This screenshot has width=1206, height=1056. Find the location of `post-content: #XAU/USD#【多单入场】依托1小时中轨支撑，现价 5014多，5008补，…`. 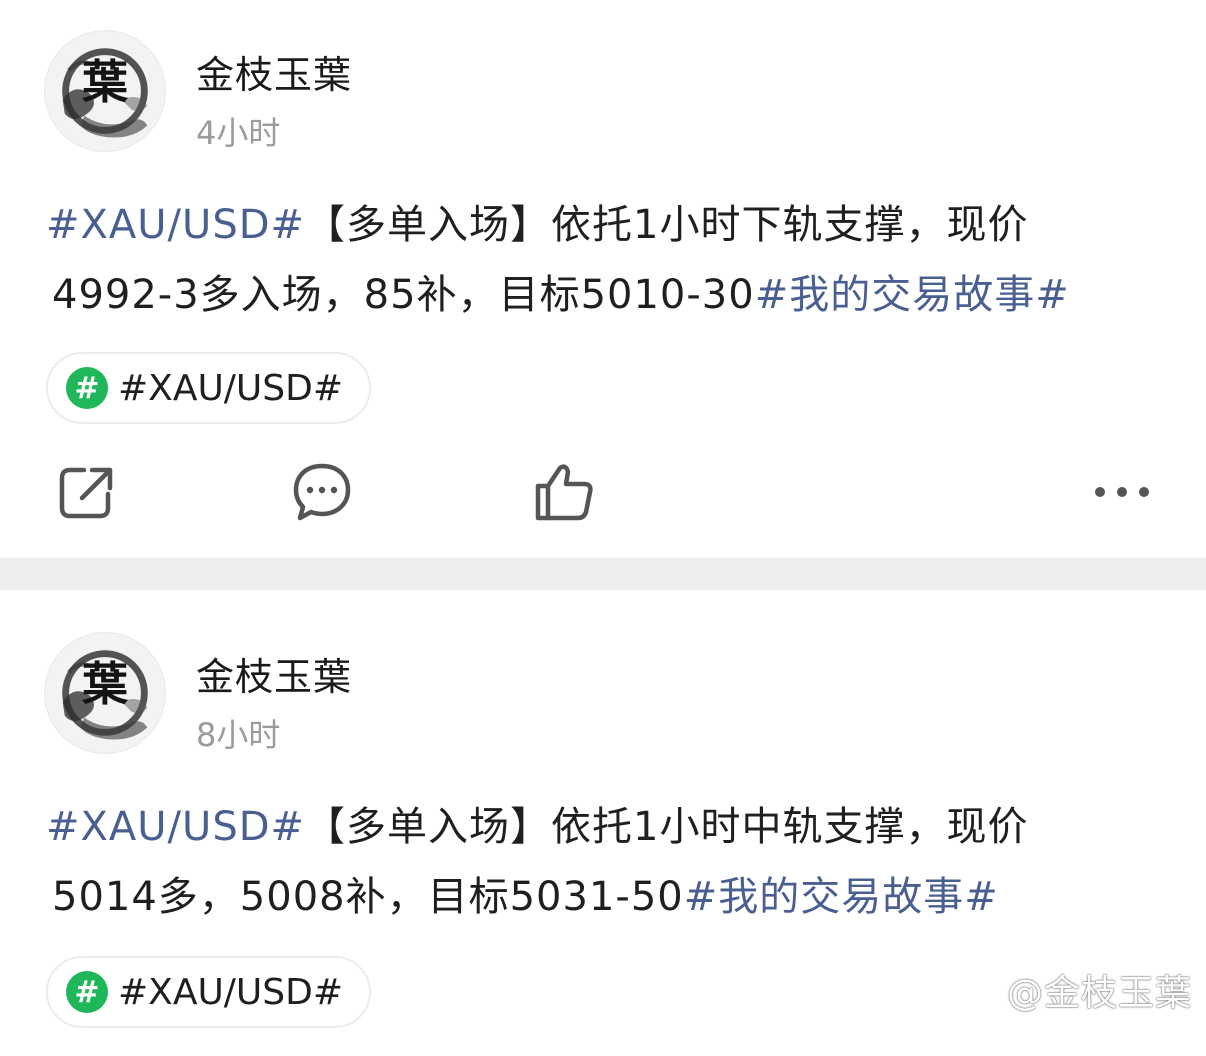

post-content: #XAU/USD#【多单入场】依托1小时中轨支撑，现价 5014多，5008补，… is located at coordinates (601, 862).